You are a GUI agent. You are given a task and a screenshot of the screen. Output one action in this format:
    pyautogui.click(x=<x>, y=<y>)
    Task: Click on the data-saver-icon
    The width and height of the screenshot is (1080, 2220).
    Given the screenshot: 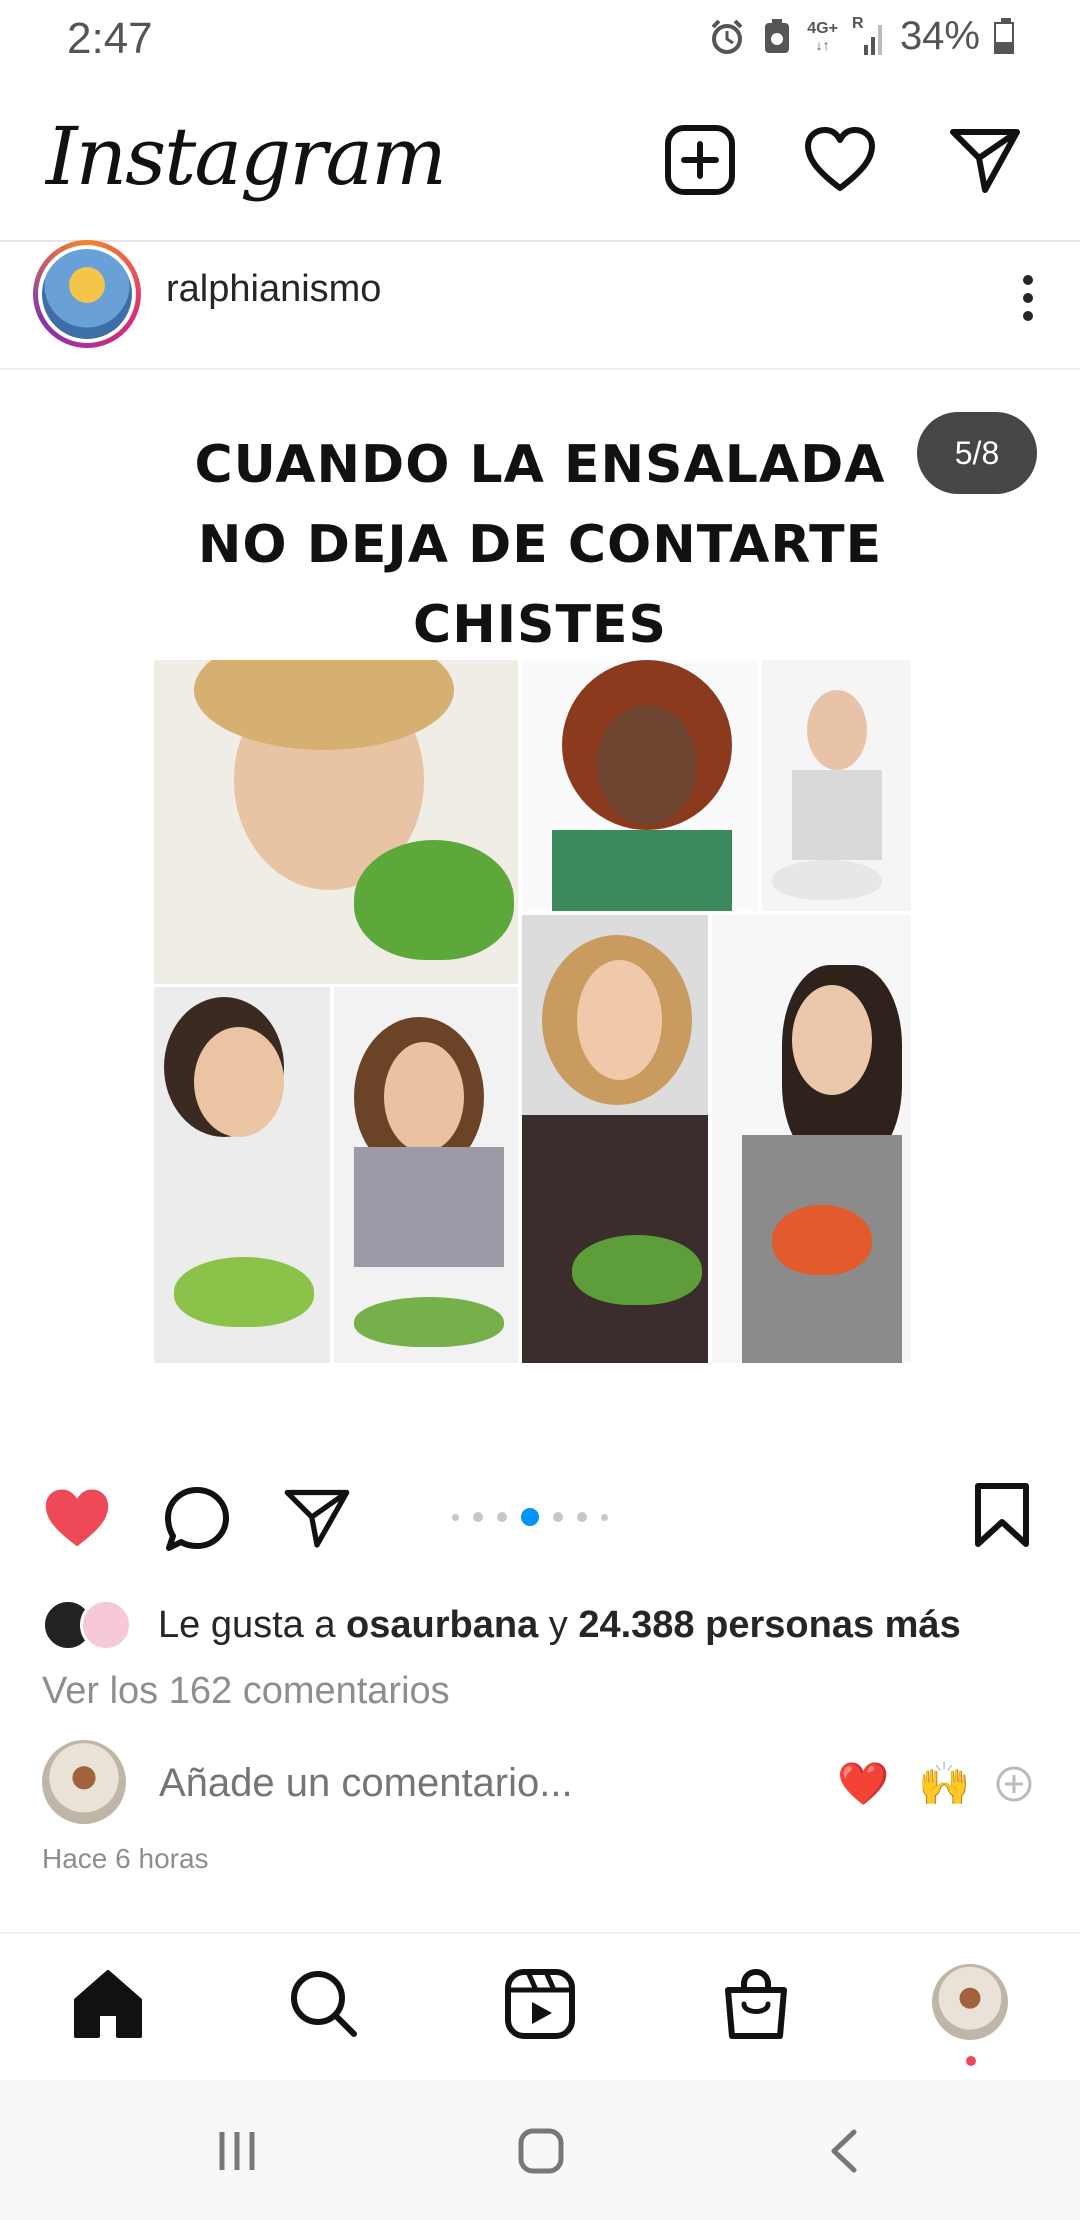 What is the action you would take?
    pyautogui.click(x=777, y=35)
    